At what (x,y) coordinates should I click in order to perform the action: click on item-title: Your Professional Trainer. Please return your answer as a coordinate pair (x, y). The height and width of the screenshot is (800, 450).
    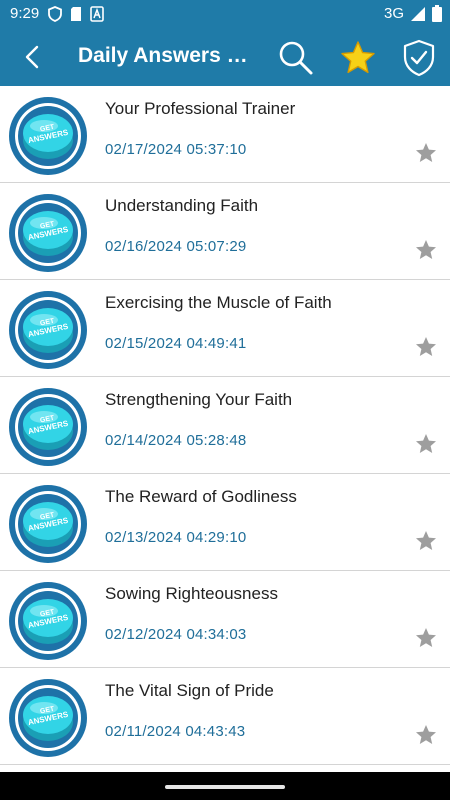
    Looking at the image, I should click on (200, 108).